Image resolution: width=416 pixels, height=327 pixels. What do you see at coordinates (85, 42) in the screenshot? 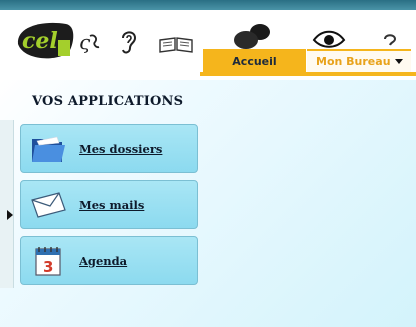
I see `svg-text: ς` at bounding box center [85, 42].